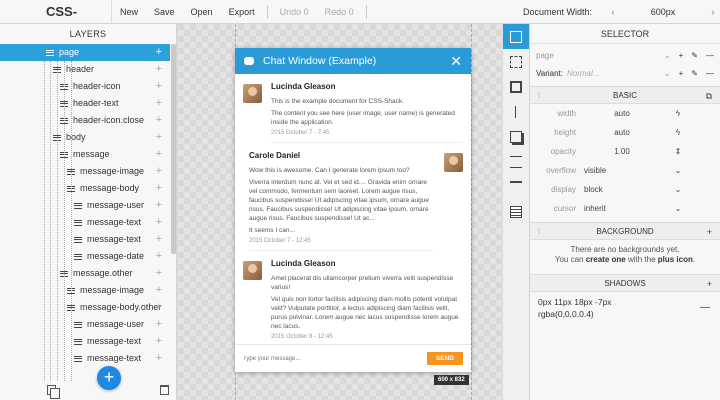 The image size is (720, 400). What do you see at coordinates (335, 358) in the screenshot?
I see `message-input` at bounding box center [335, 358].